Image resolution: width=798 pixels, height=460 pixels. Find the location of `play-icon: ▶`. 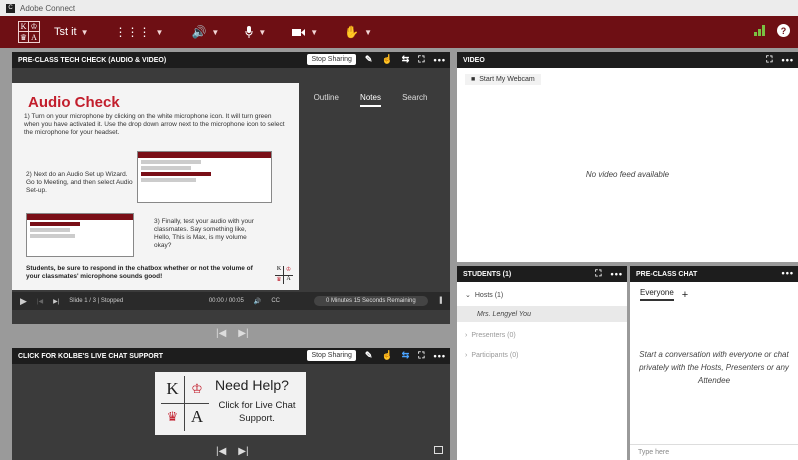

play-icon: ▶ is located at coordinates (23, 301).